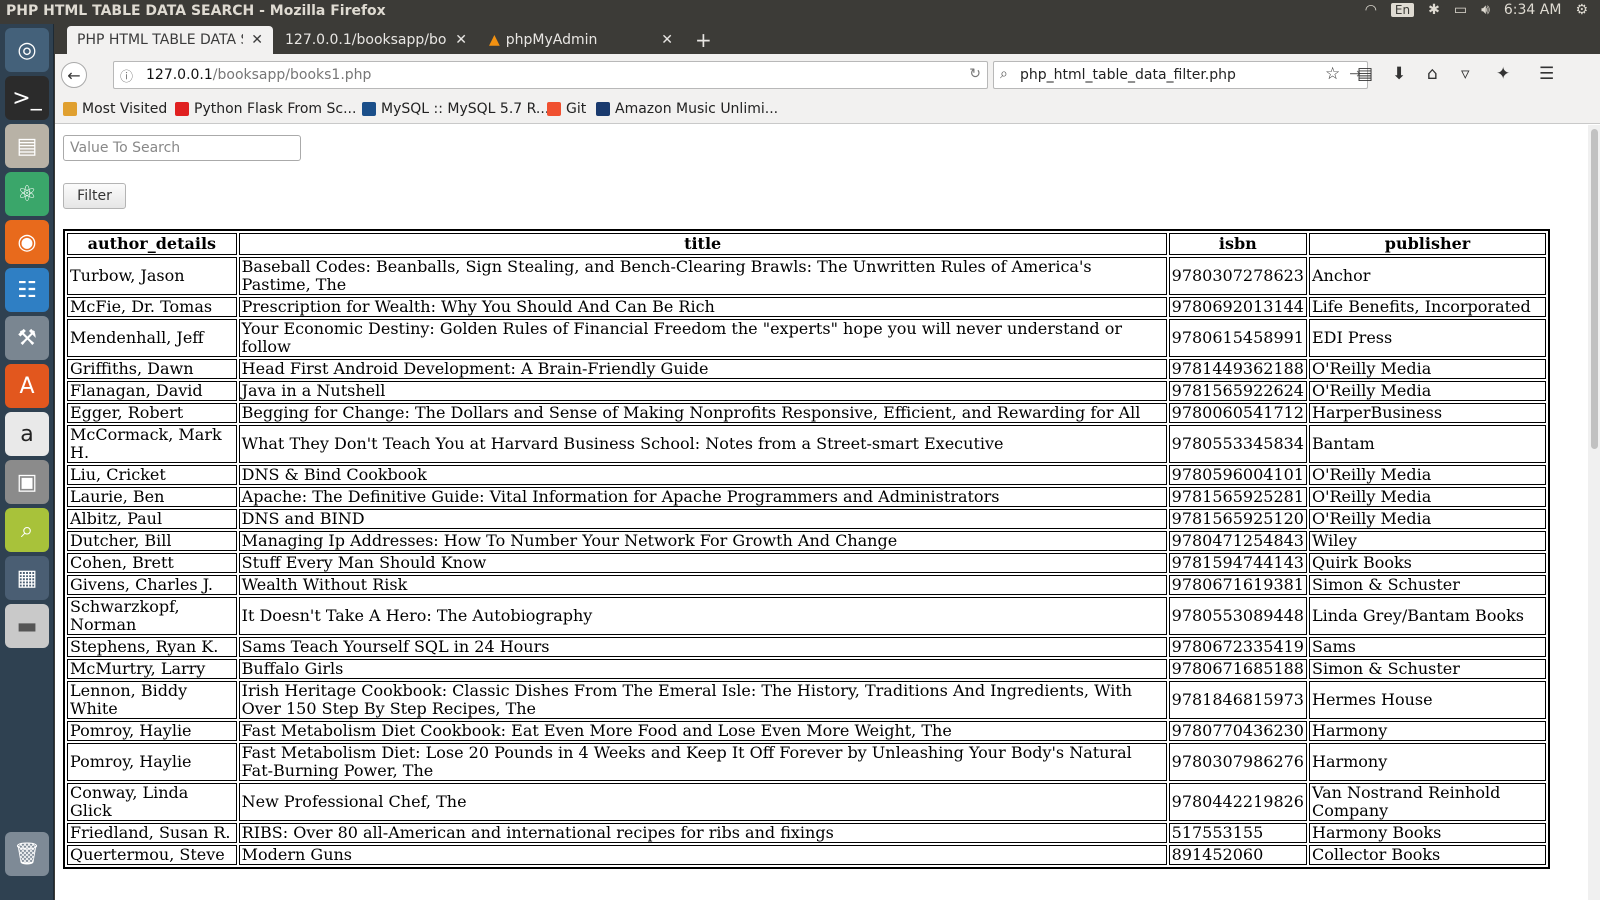 The width and height of the screenshot is (1600, 900). I want to click on cell-isbn: 9781449362188, so click(1237, 369).